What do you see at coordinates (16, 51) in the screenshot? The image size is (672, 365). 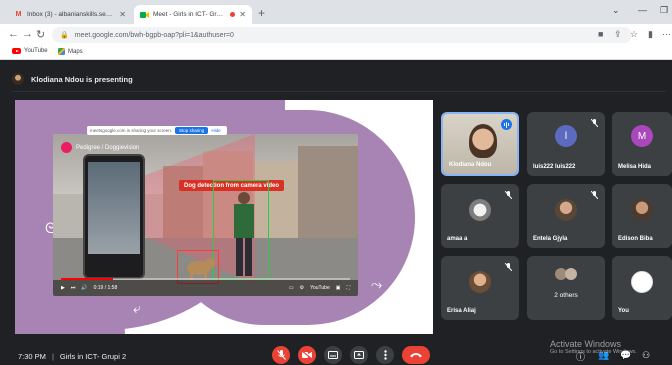 I see `youtube-icon` at bounding box center [16, 51].